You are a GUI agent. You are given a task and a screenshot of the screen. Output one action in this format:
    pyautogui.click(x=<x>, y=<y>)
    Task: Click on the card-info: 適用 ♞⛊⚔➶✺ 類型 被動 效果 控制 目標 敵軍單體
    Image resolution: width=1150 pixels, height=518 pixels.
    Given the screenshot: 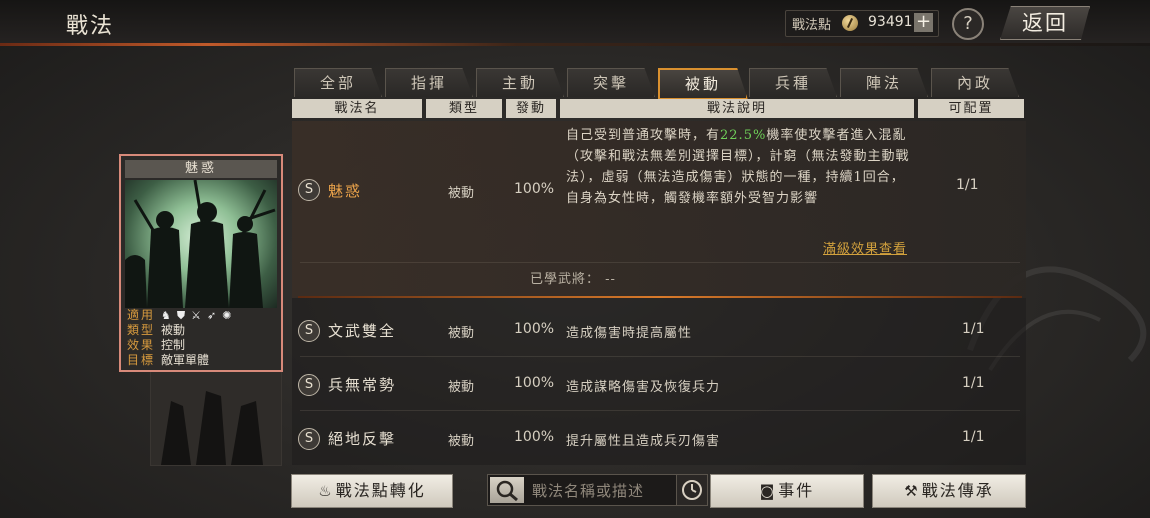 What is the action you would take?
    pyautogui.click(x=202, y=338)
    